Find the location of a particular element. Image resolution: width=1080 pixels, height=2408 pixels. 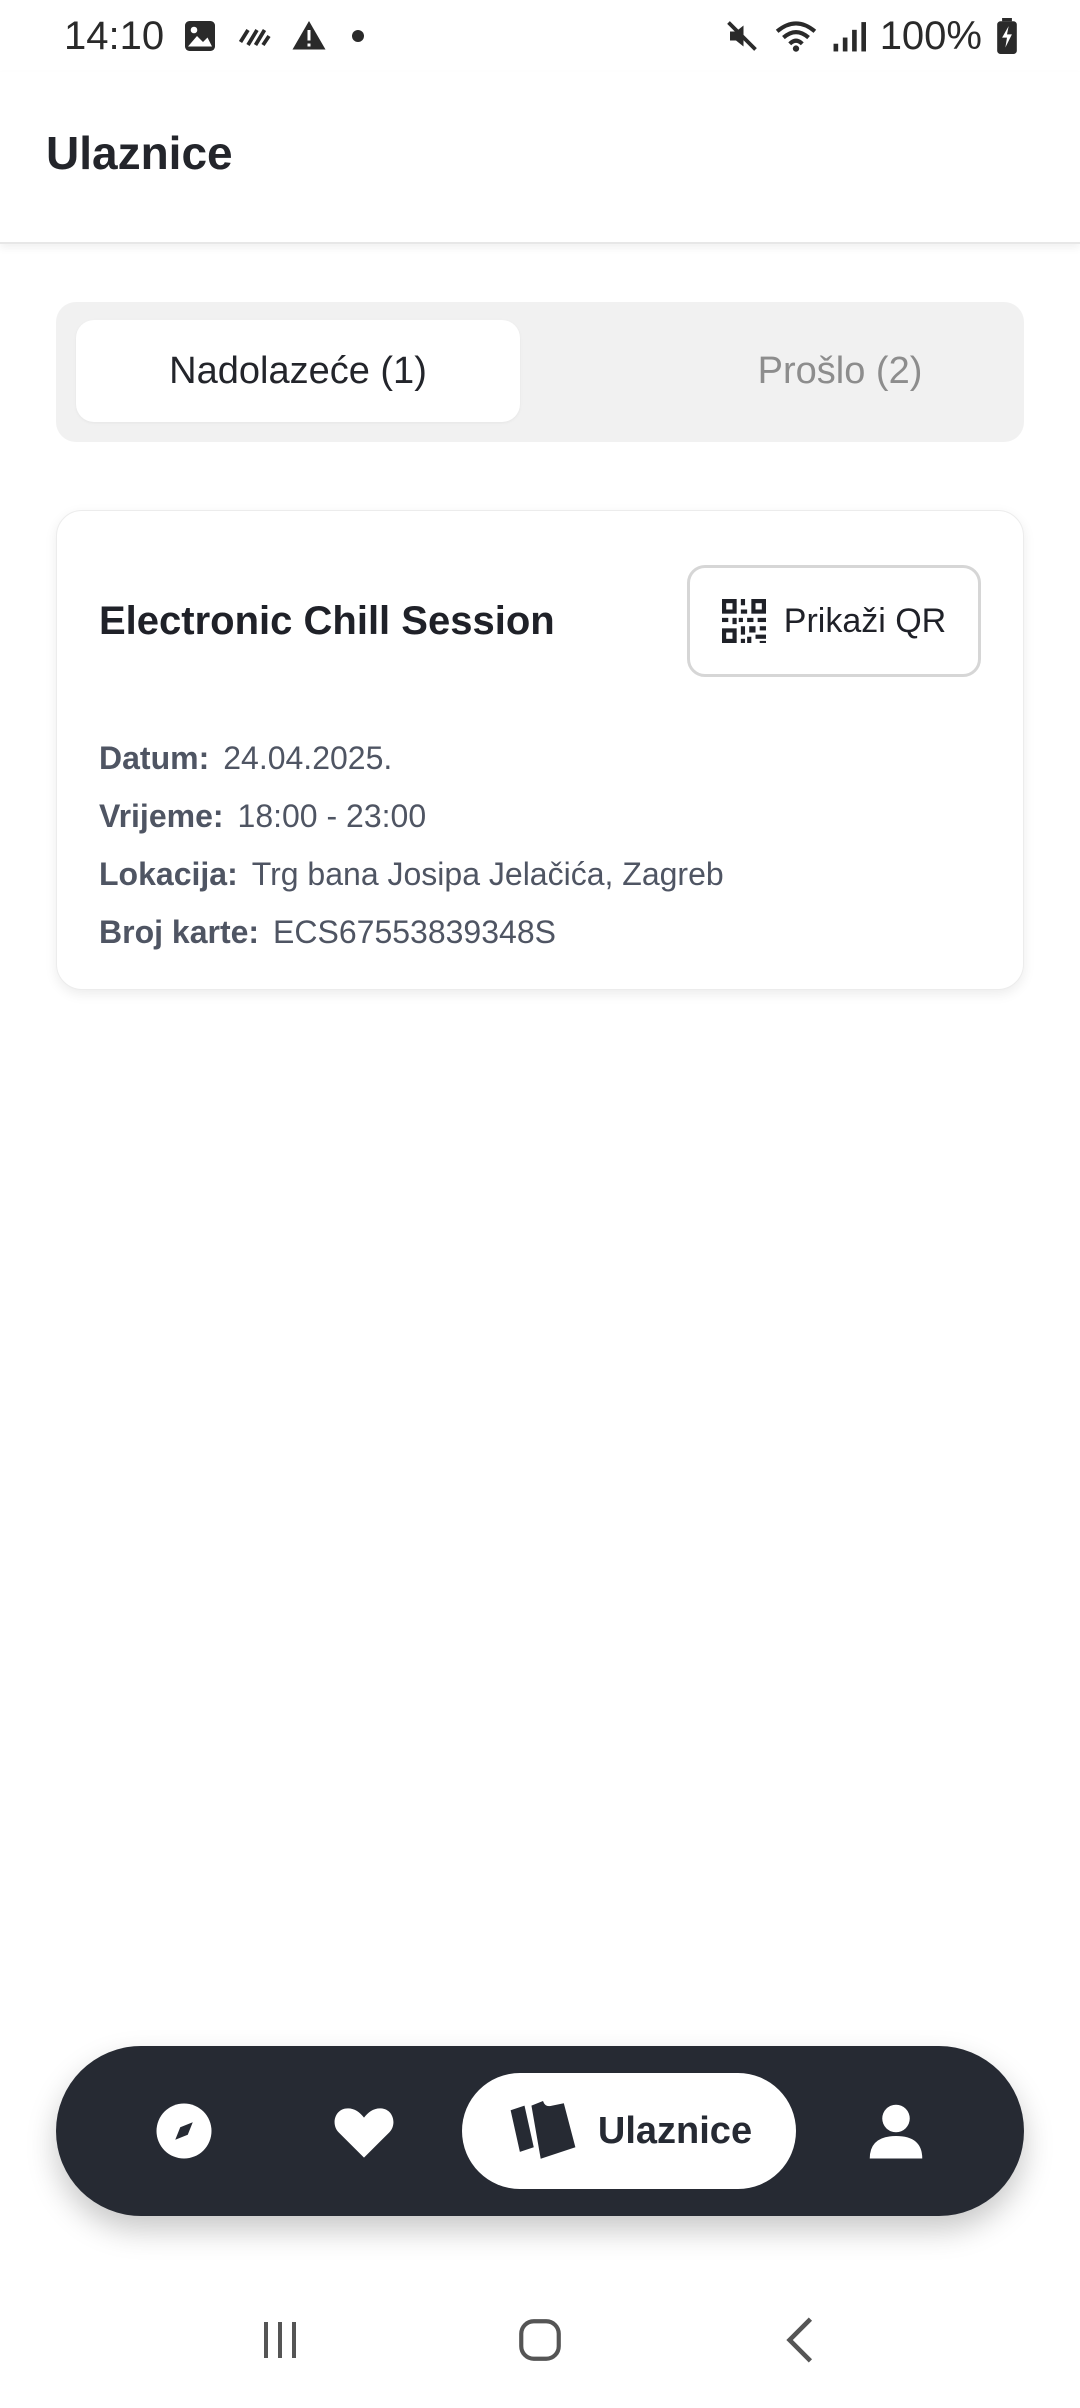

recents-icon is located at coordinates (280, 2340).